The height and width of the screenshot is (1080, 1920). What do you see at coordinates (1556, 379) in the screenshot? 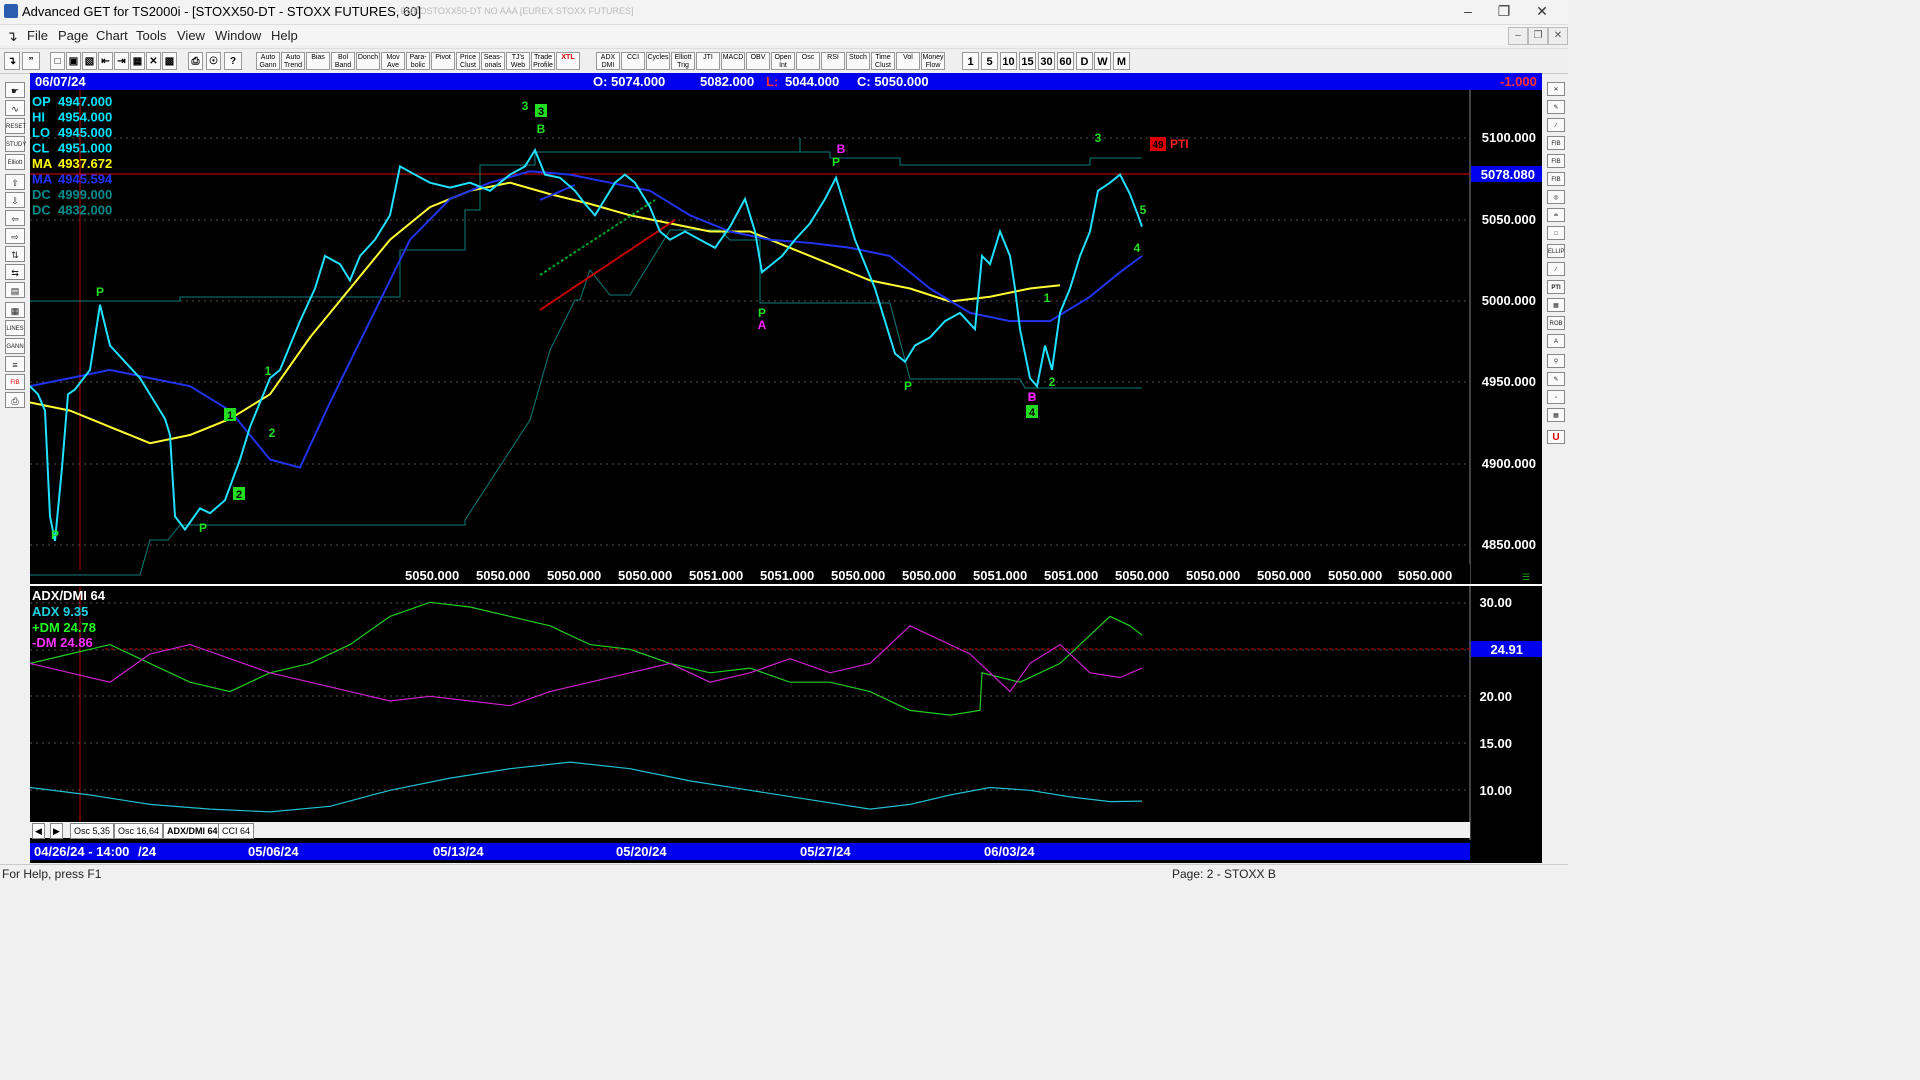
I see `marker-icon: ✎` at bounding box center [1556, 379].